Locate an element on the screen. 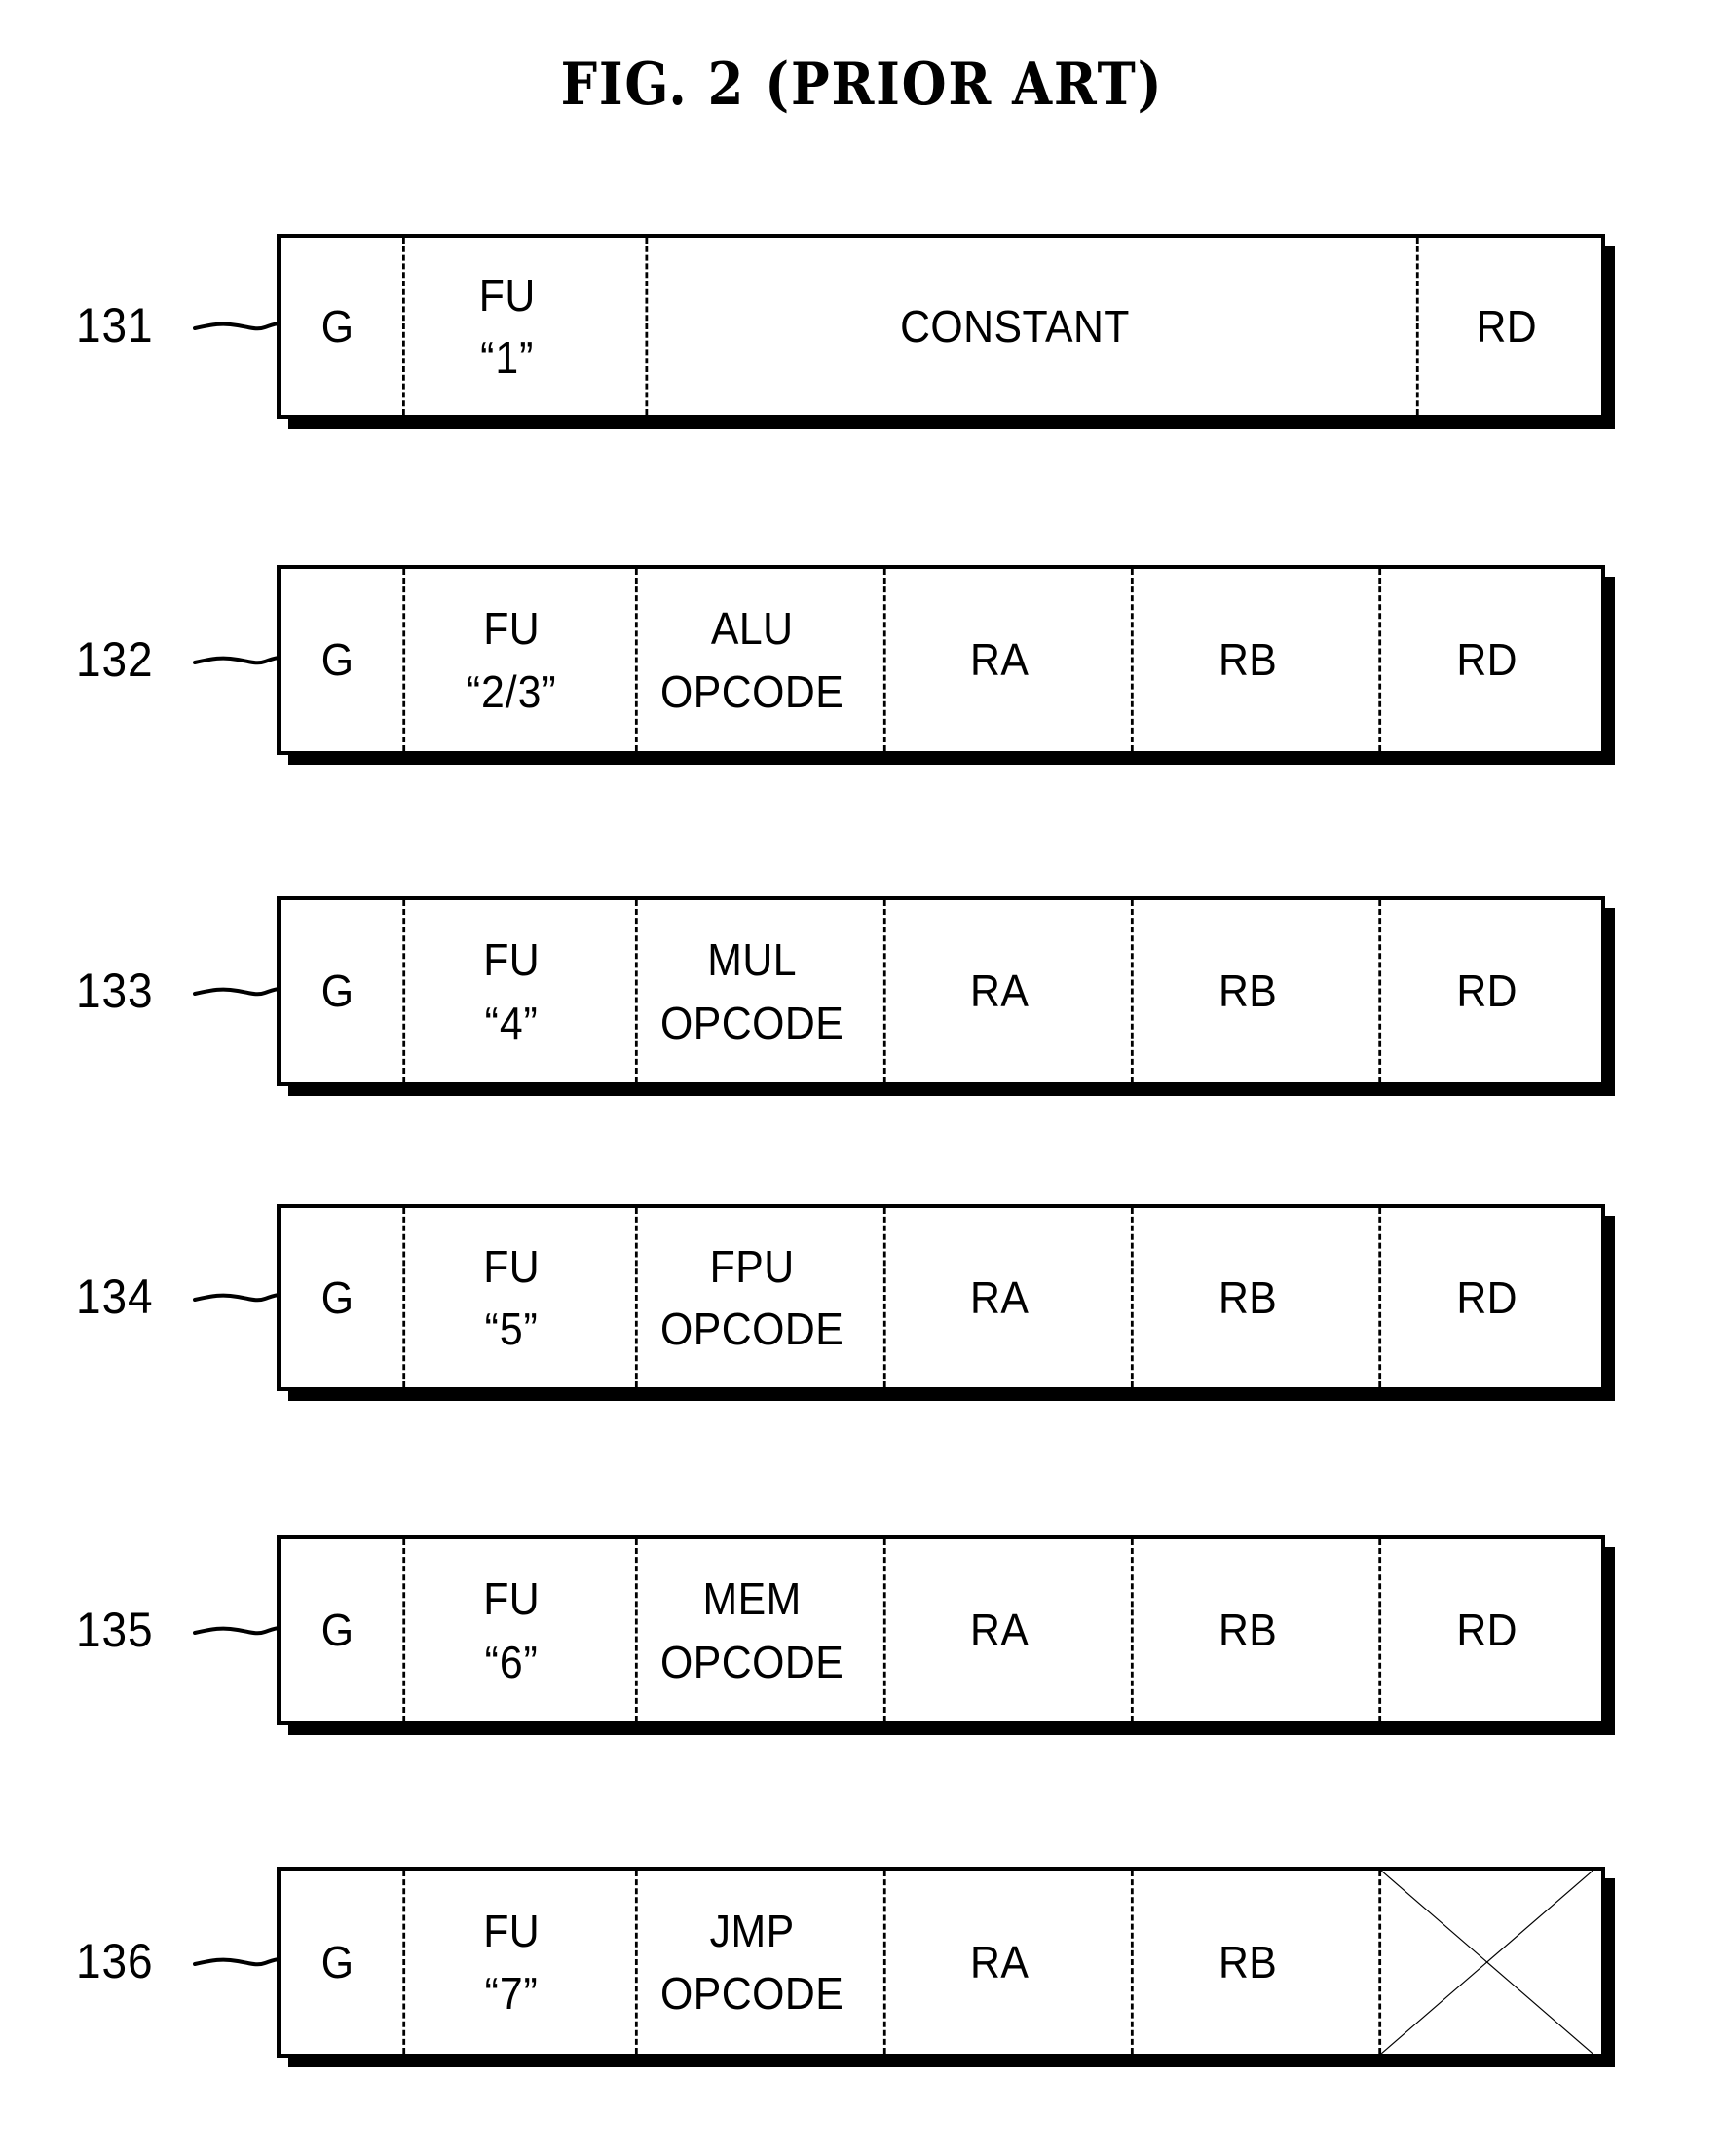 This screenshot has height=2156, width=1724. field-label: JMP is located at coordinates (752, 1931).